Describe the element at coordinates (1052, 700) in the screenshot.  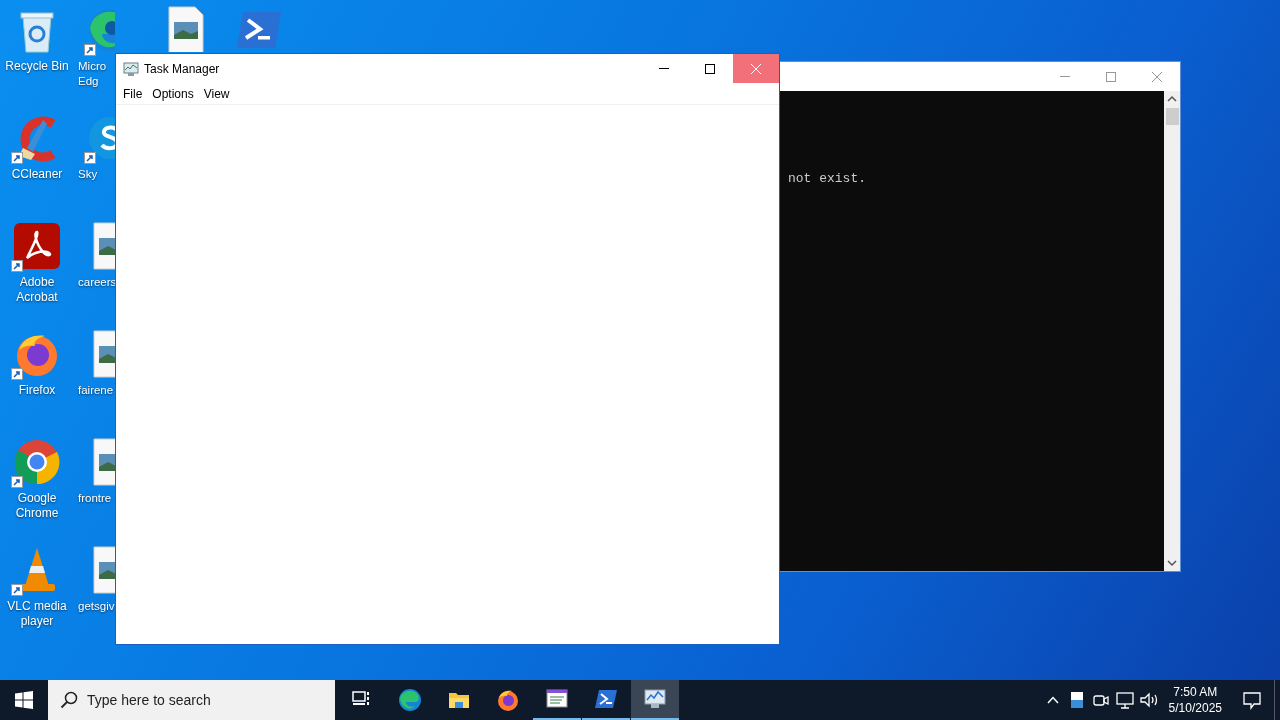
I see `chevron-up-icon` at that location.